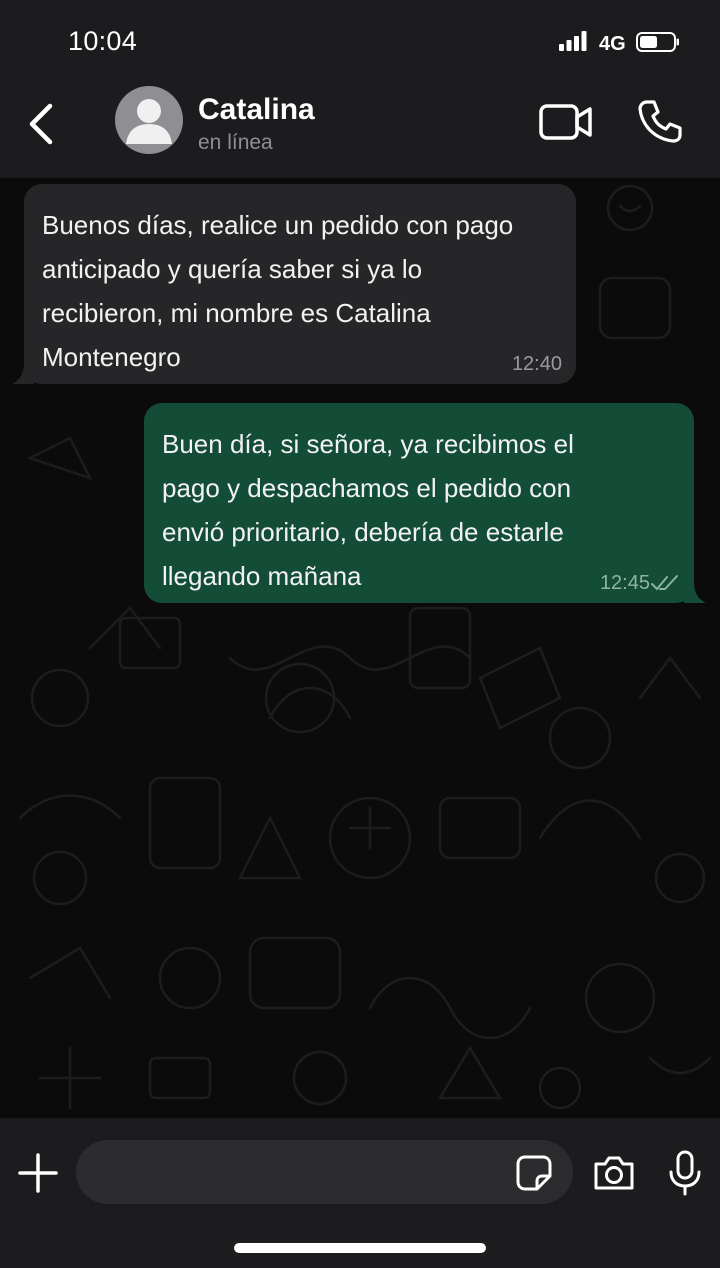 The width and height of the screenshot is (720, 1268). Describe the element at coordinates (278, 225) in the screenshot. I see `message-line: Buenos días, realice un pedido con pago` at that location.